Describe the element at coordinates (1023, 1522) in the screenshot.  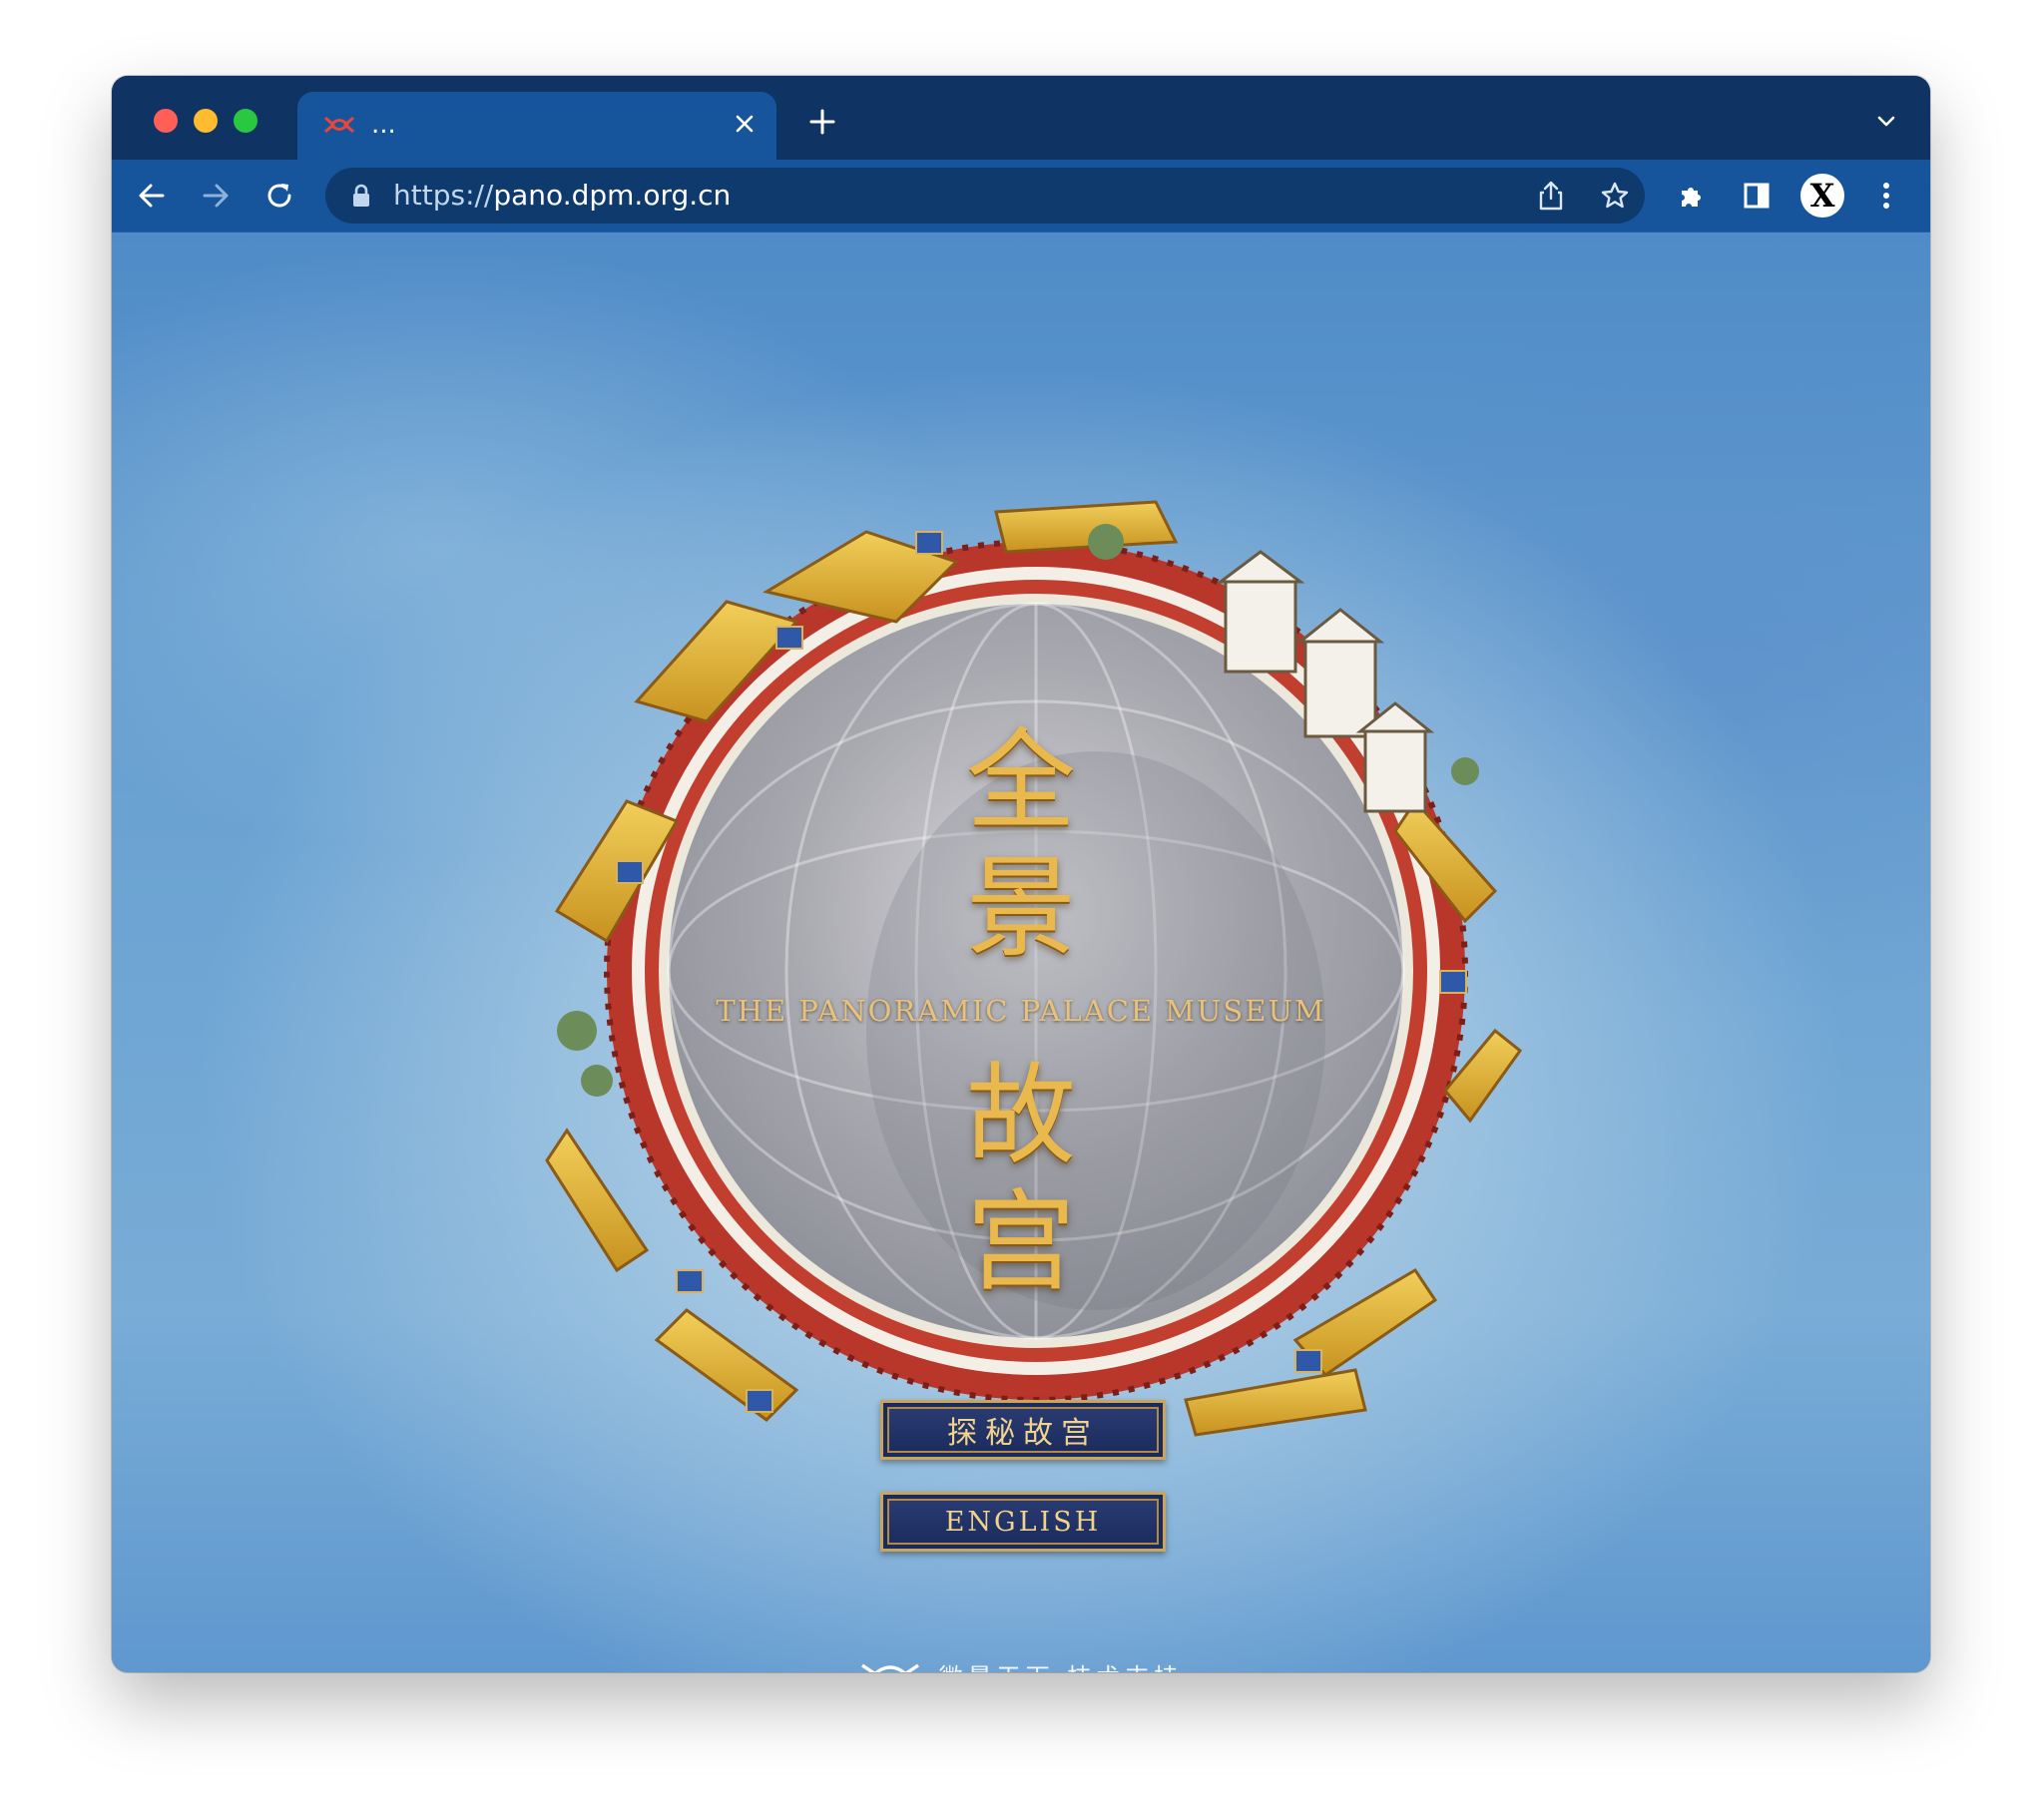
I see `english-button: ENGLISH` at that location.